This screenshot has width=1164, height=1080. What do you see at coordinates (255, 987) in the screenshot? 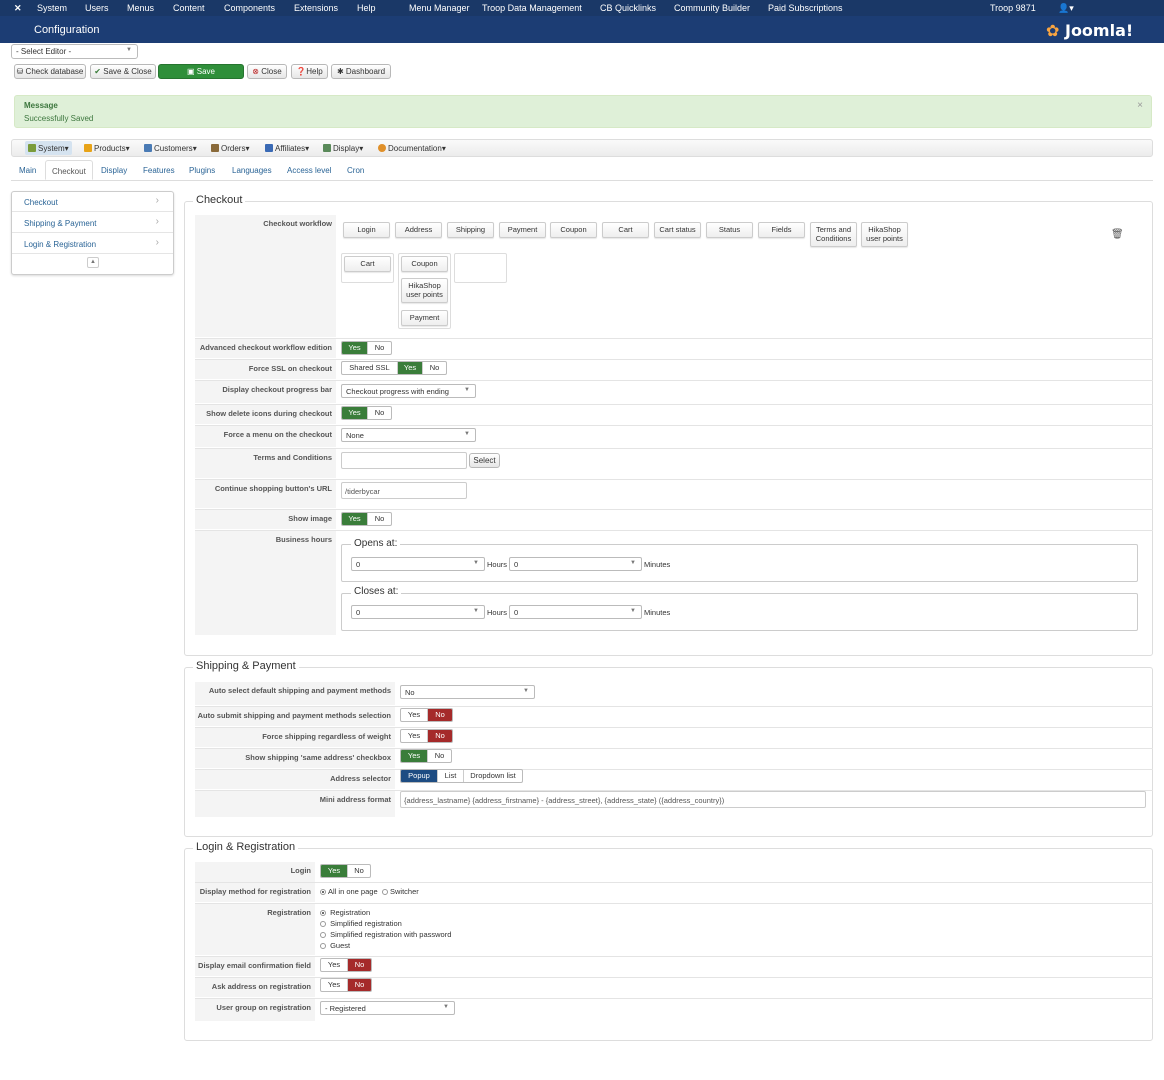
I see `label-ask-address: Ask address on registration` at bounding box center [255, 987].